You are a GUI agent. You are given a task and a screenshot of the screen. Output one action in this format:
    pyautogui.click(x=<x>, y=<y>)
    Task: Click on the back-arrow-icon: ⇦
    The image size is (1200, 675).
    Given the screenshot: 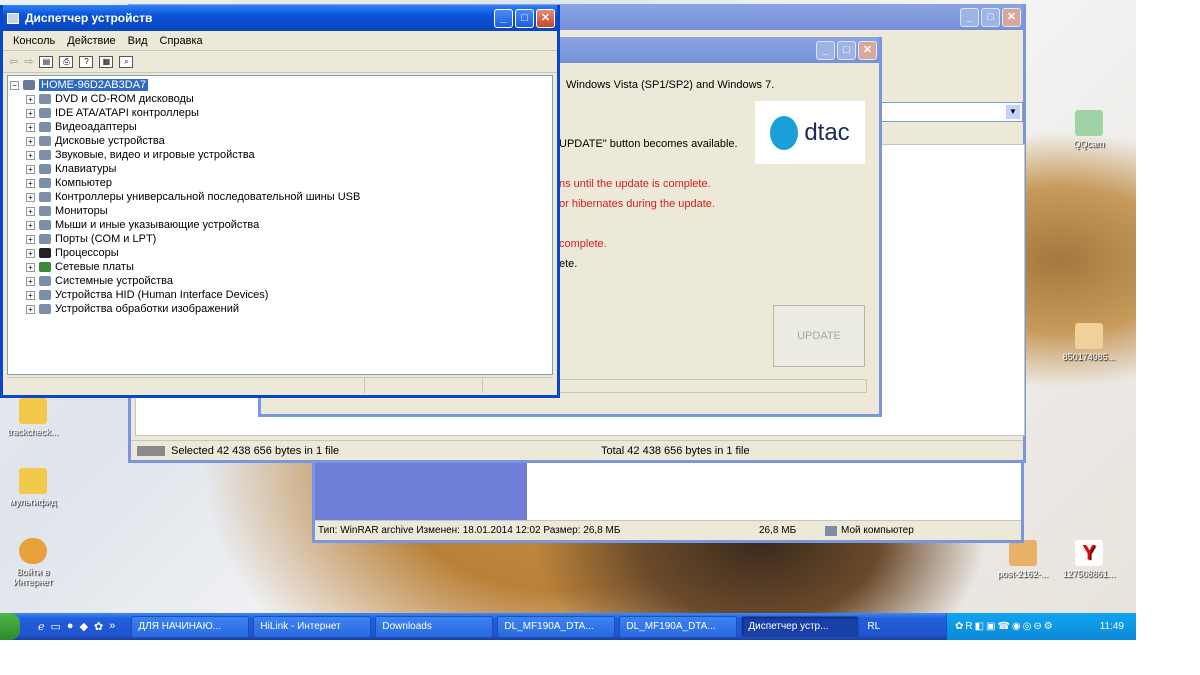 What is the action you would take?
    pyautogui.click(x=13, y=61)
    